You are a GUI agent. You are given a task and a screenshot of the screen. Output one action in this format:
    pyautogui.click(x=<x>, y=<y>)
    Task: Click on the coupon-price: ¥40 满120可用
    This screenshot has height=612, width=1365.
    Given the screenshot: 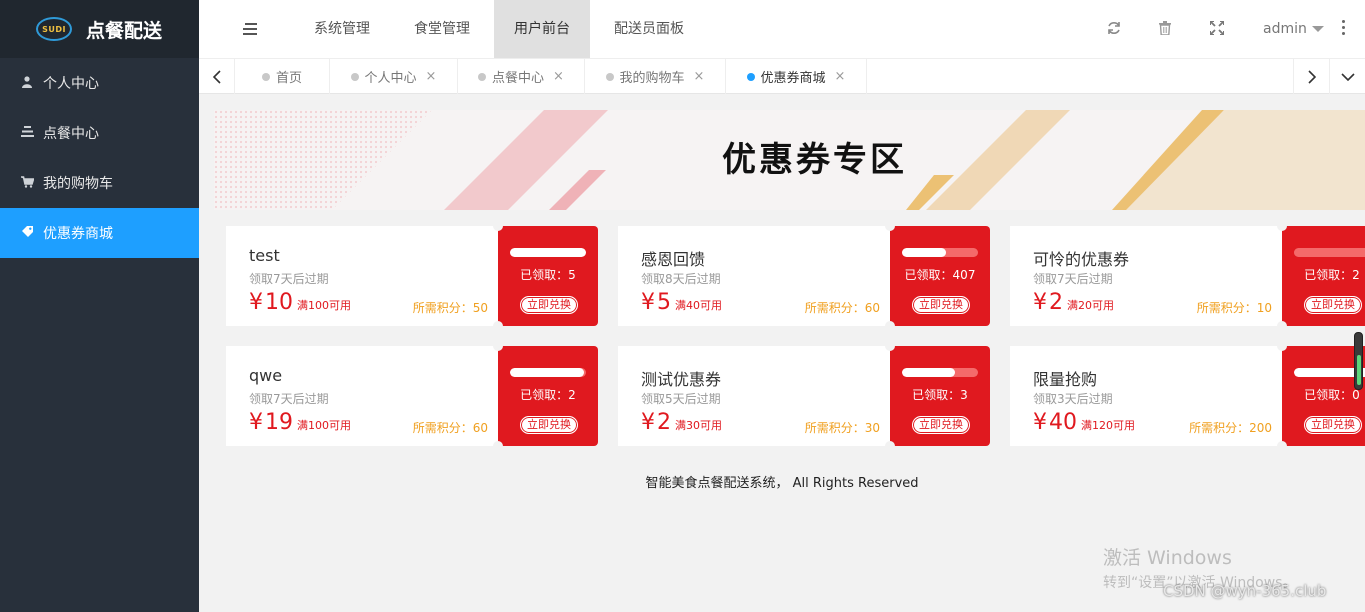 What is the action you would take?
    pyautogui.click(x=1084, y=422)
    